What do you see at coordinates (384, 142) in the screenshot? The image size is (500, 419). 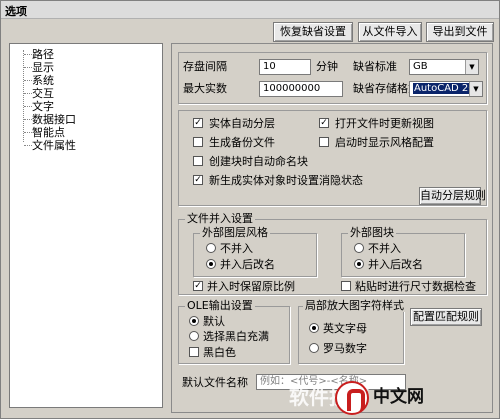 I see `startup-show-style-label: 启动时显示风格配置` at bounding box center [384, 142].